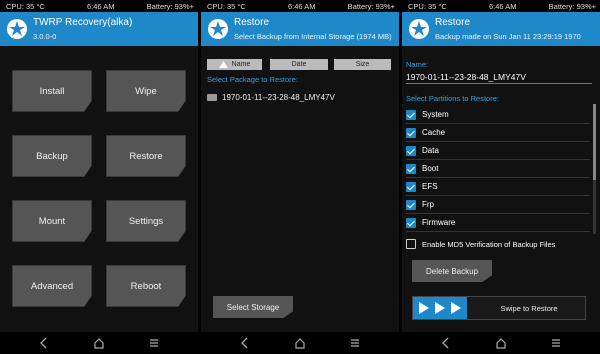 This screenshot has height=354, width=600. What do you see at coordinates (434, 132) in the screenshot?
I see `partition-label: Cache` at bounding box center [434, 132].